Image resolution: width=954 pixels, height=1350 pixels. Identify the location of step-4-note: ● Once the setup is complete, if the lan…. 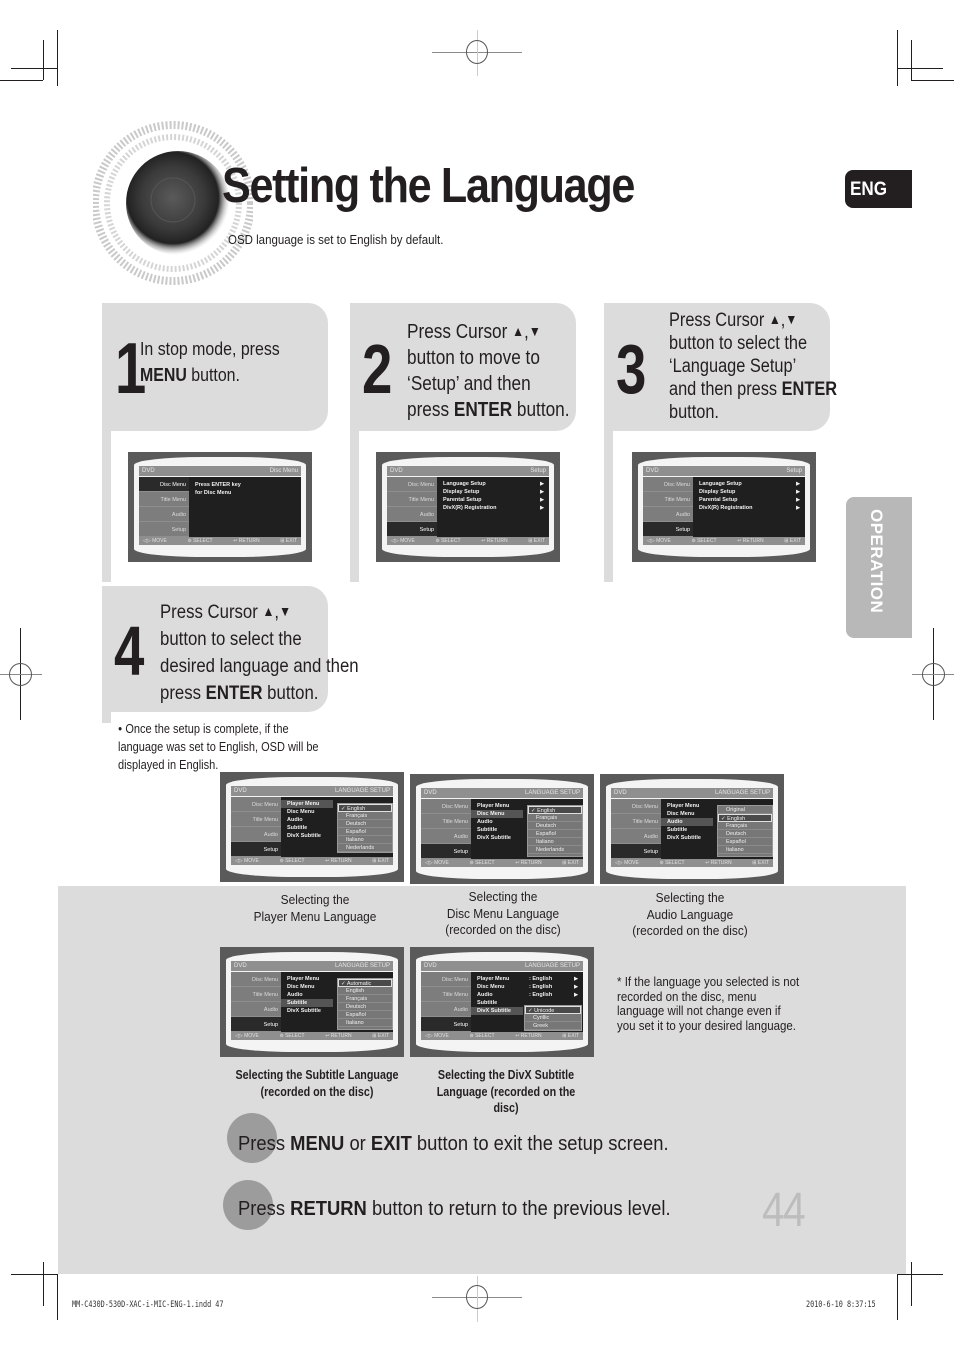
(218, 747).